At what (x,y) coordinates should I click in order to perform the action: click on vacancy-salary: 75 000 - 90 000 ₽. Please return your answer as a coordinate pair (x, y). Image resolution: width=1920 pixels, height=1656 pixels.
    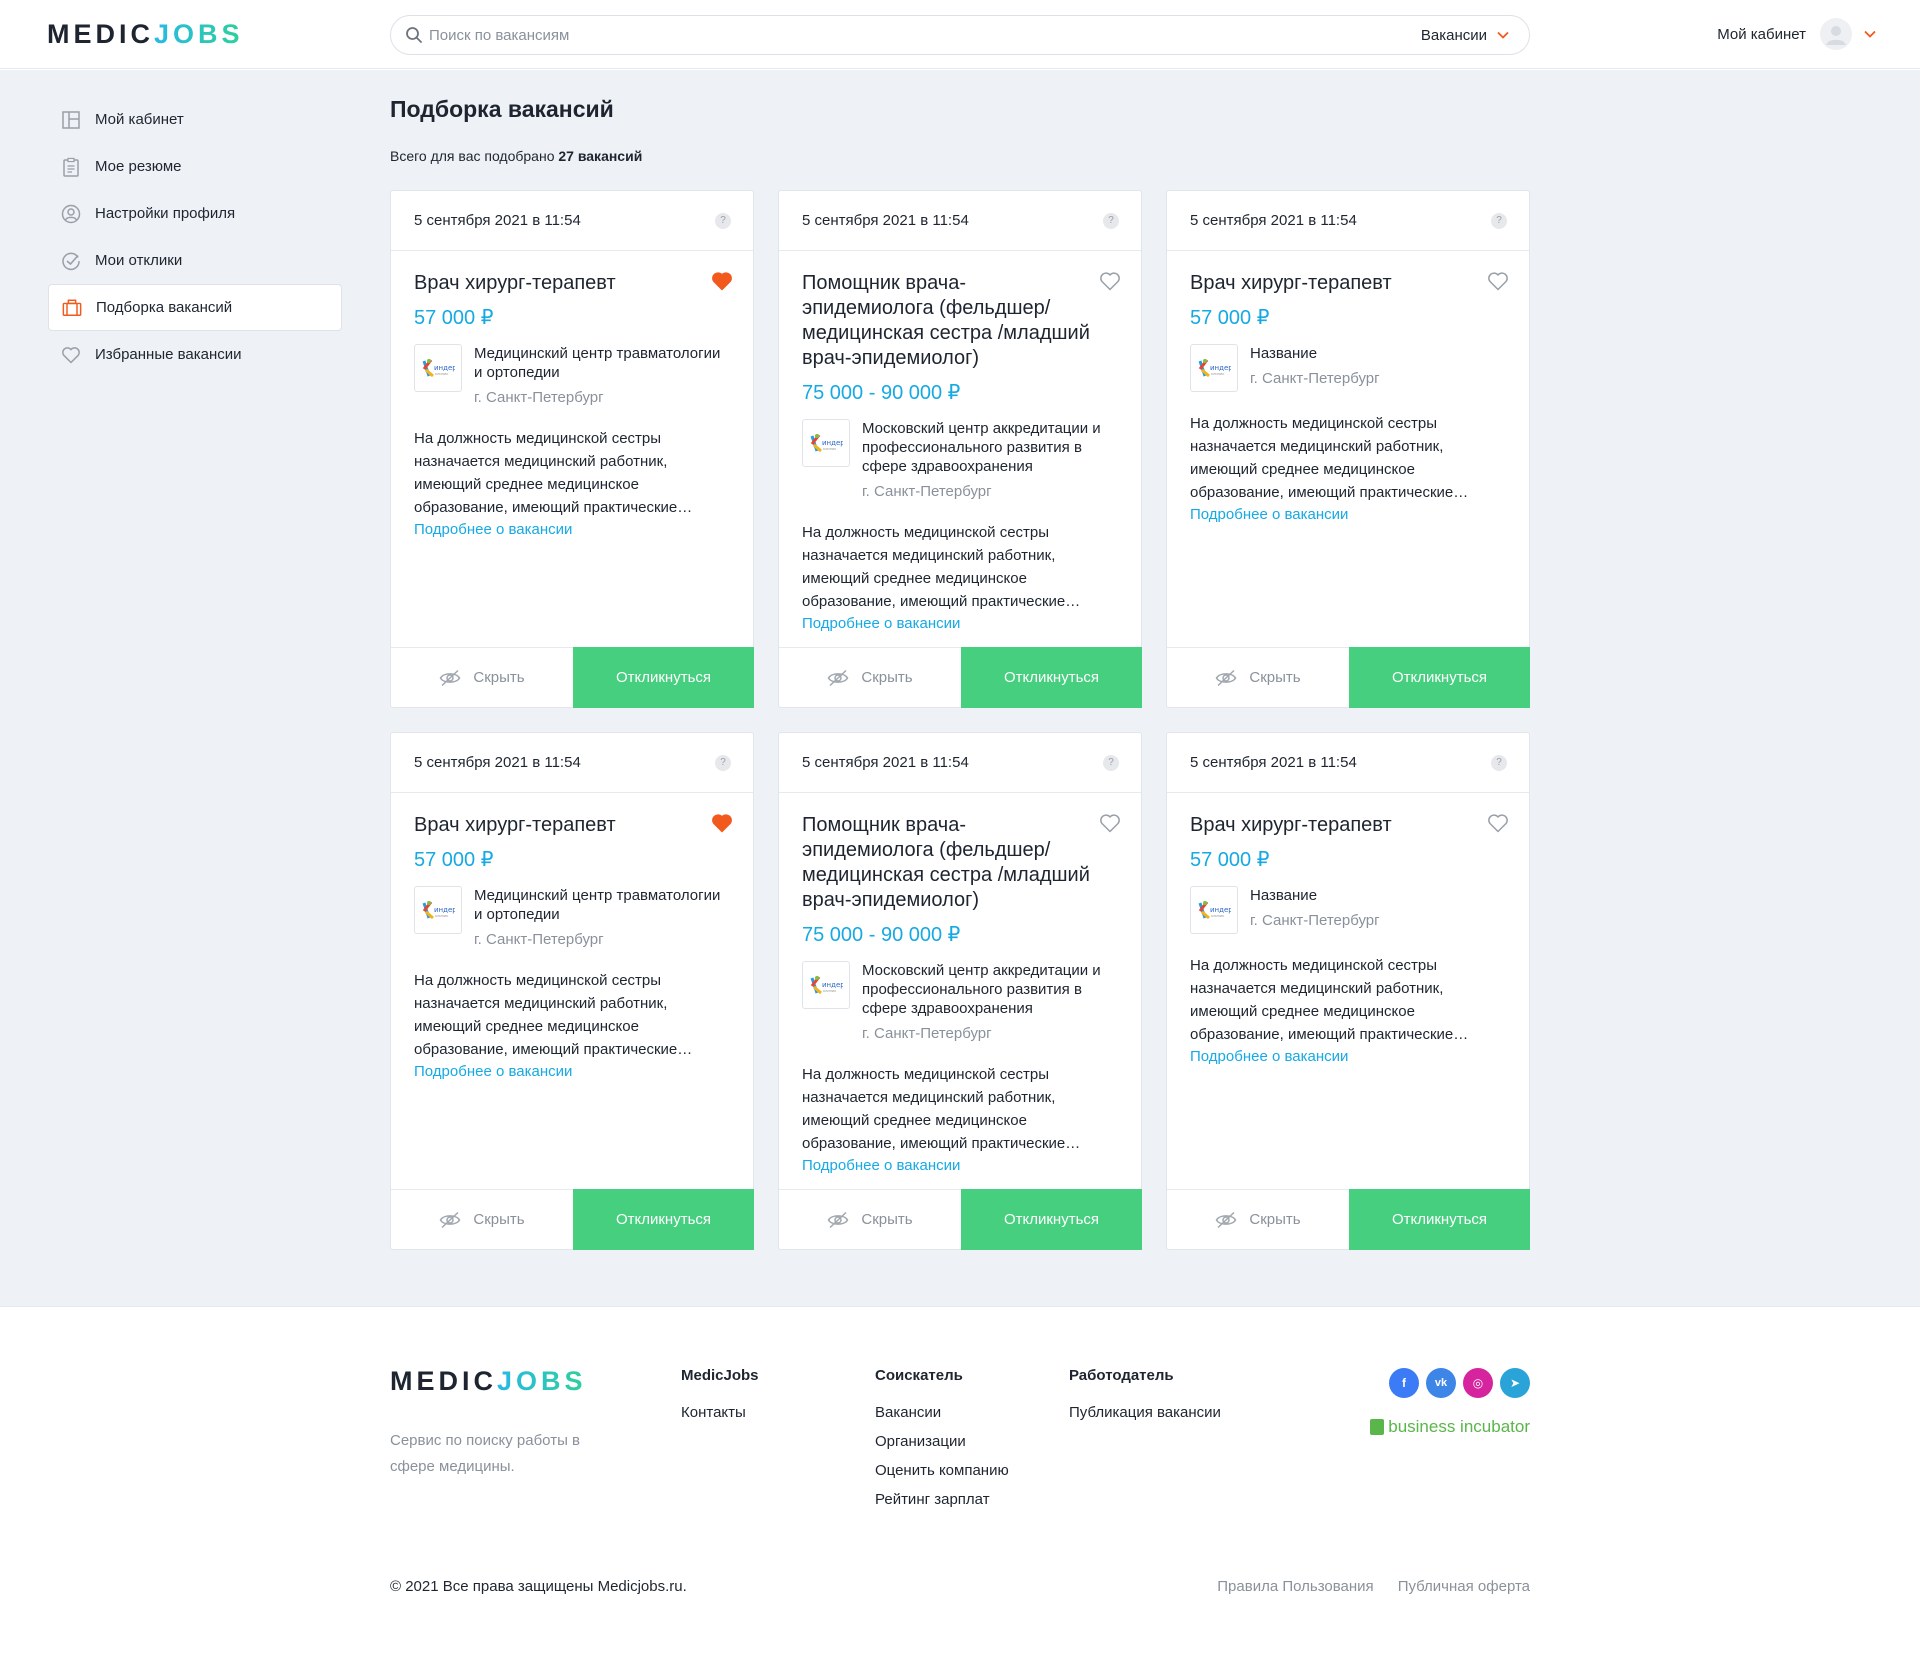
    Looking at the image, I should click on (881, 393).